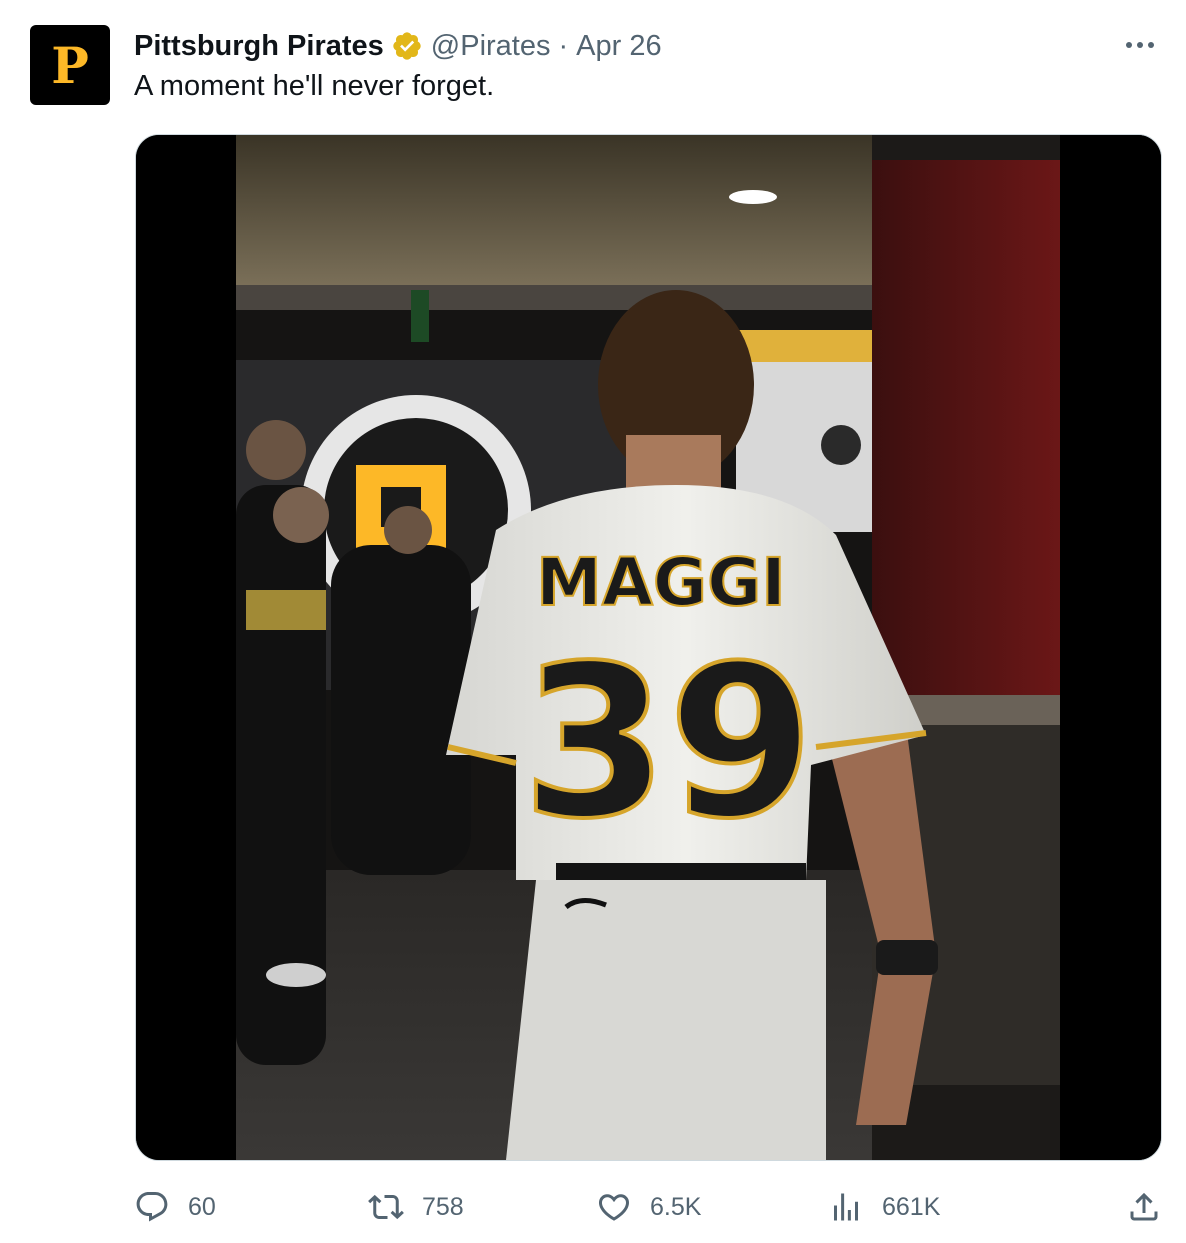 The image size is (1186, 1243). I want to click on heart-icon, so click(614, 1207).